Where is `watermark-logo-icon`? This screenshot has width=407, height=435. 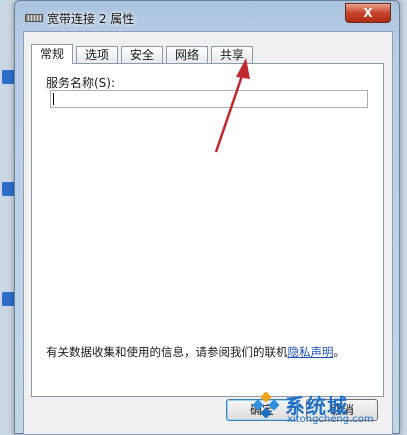 watermark-logo-icon is located at coordinates (266, 405).